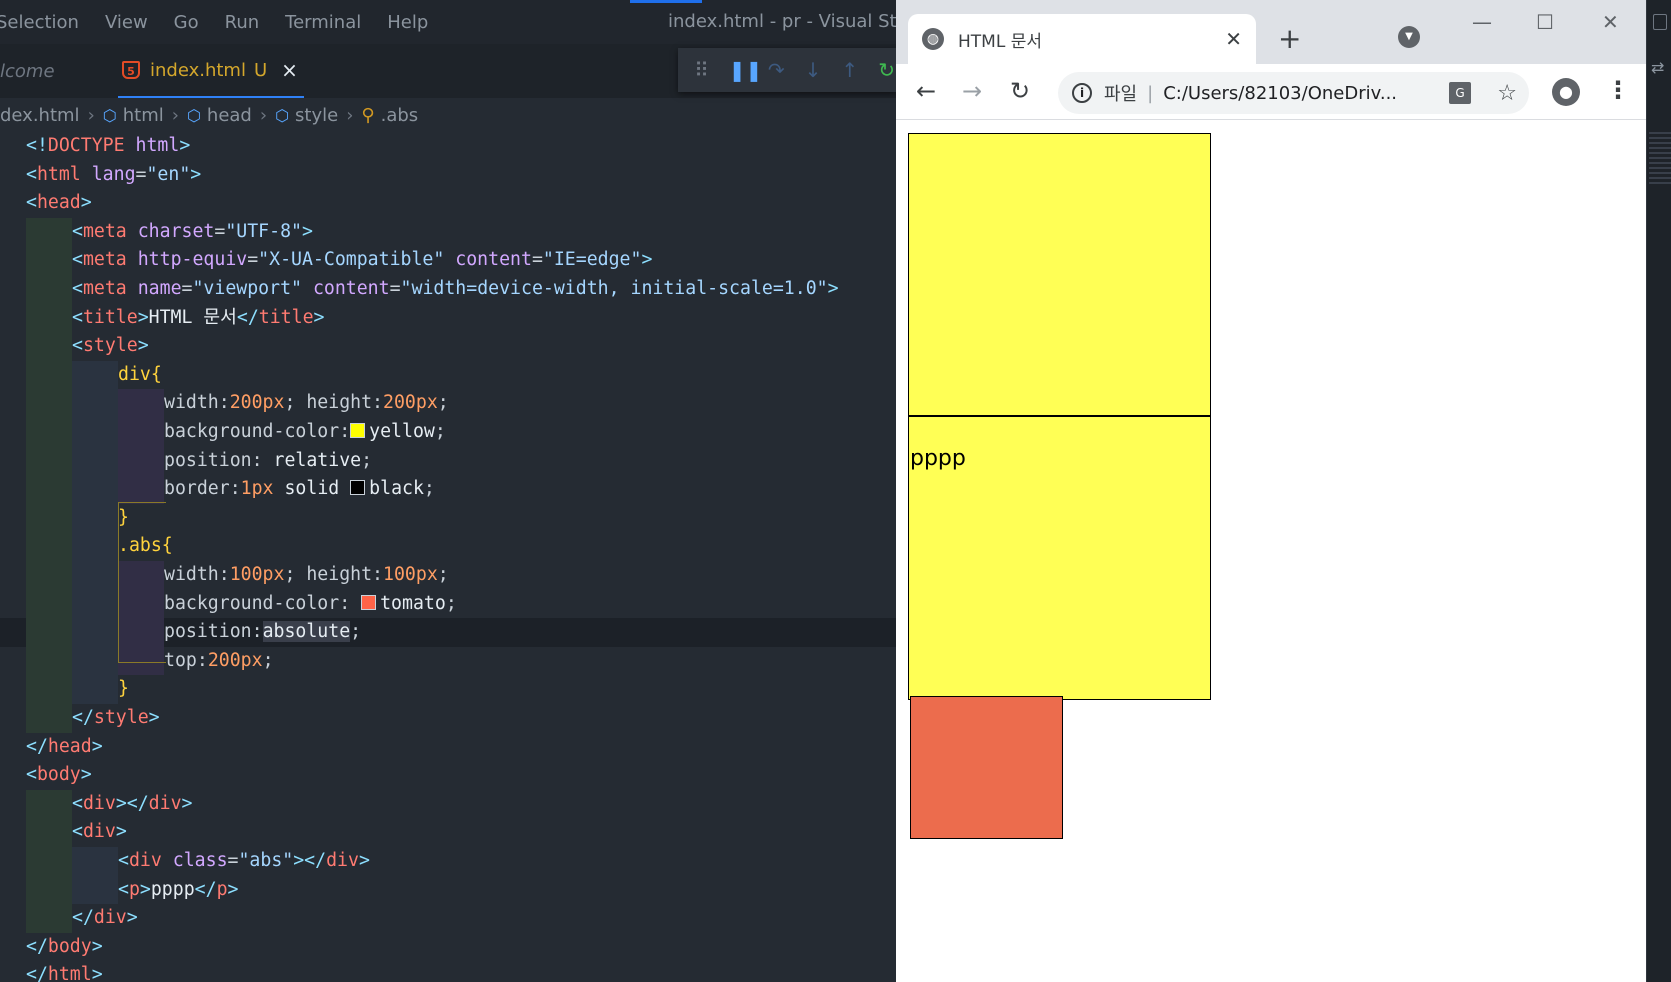  Describe the element at coordinates (242, 22) in the screenshot. I see `menu-run: Run` at that location.